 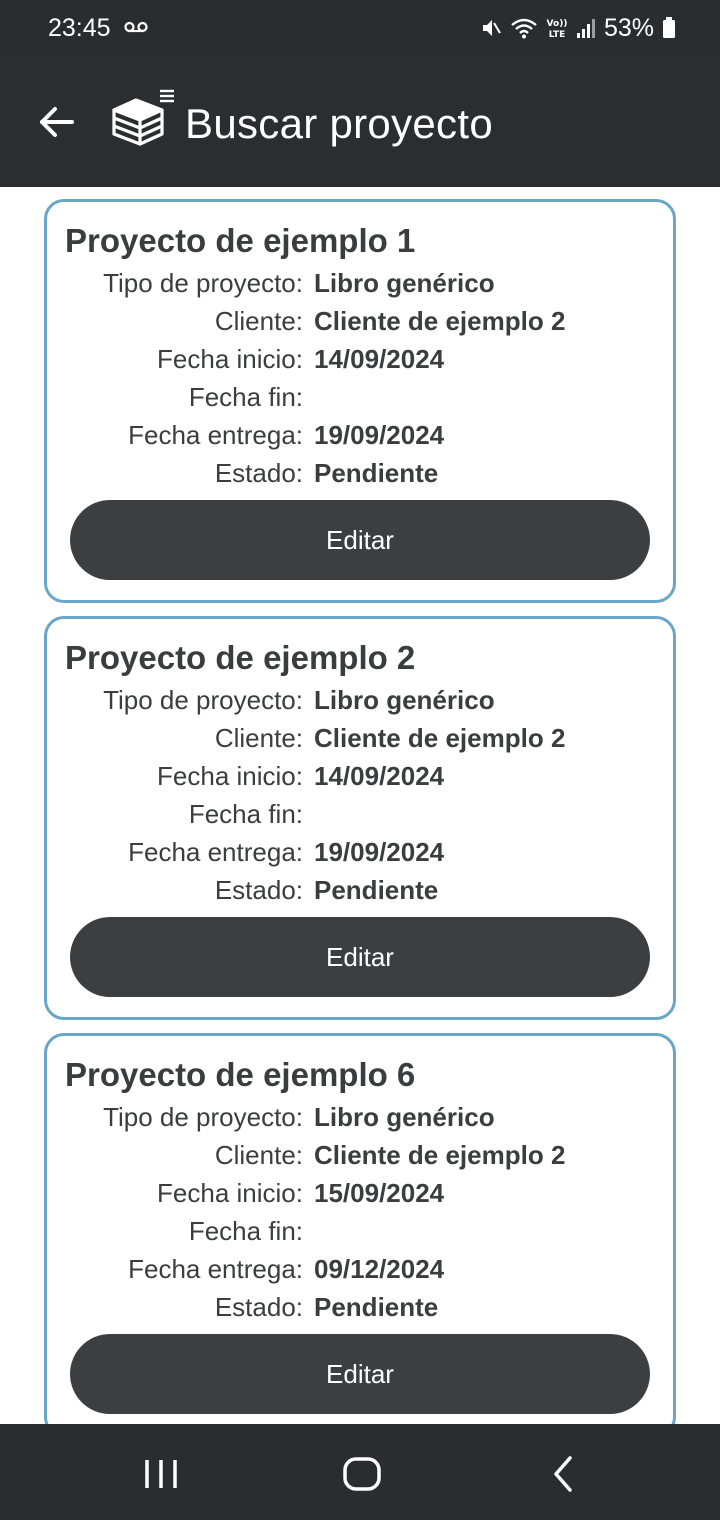 I want to click on battery-icon, so click(x=669, y=27).